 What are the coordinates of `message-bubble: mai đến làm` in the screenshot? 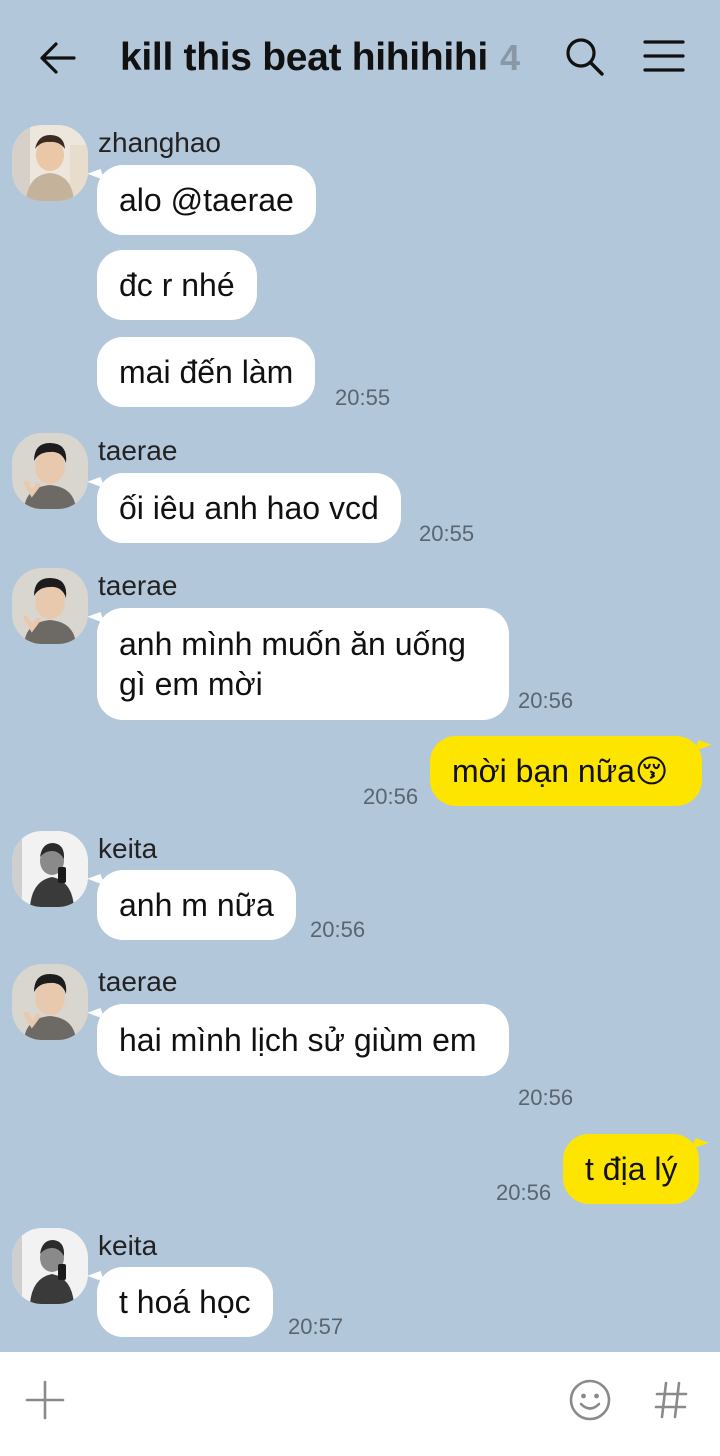 It's located at (206, 372).